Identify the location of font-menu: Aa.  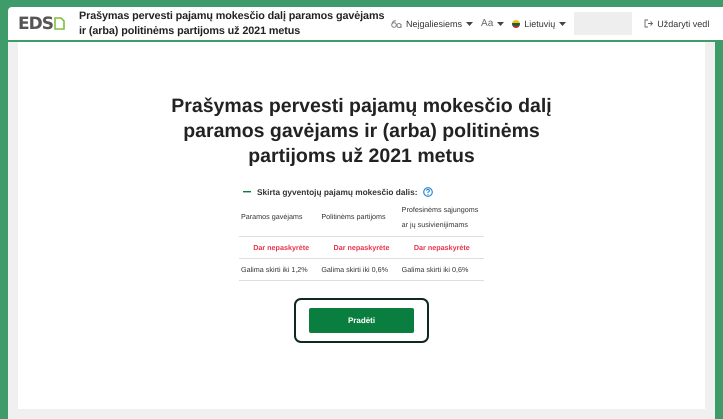
(492, 23).